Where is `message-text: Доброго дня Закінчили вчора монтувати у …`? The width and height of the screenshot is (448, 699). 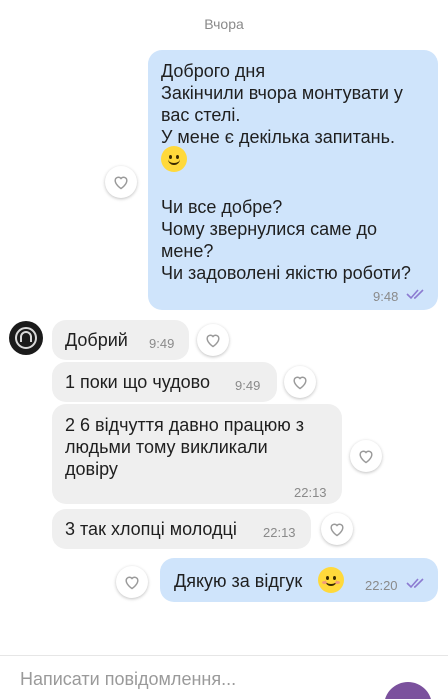
message-text: Доброго дня Закінчили вчора монтувати у … is located at coordinates (282, 104).